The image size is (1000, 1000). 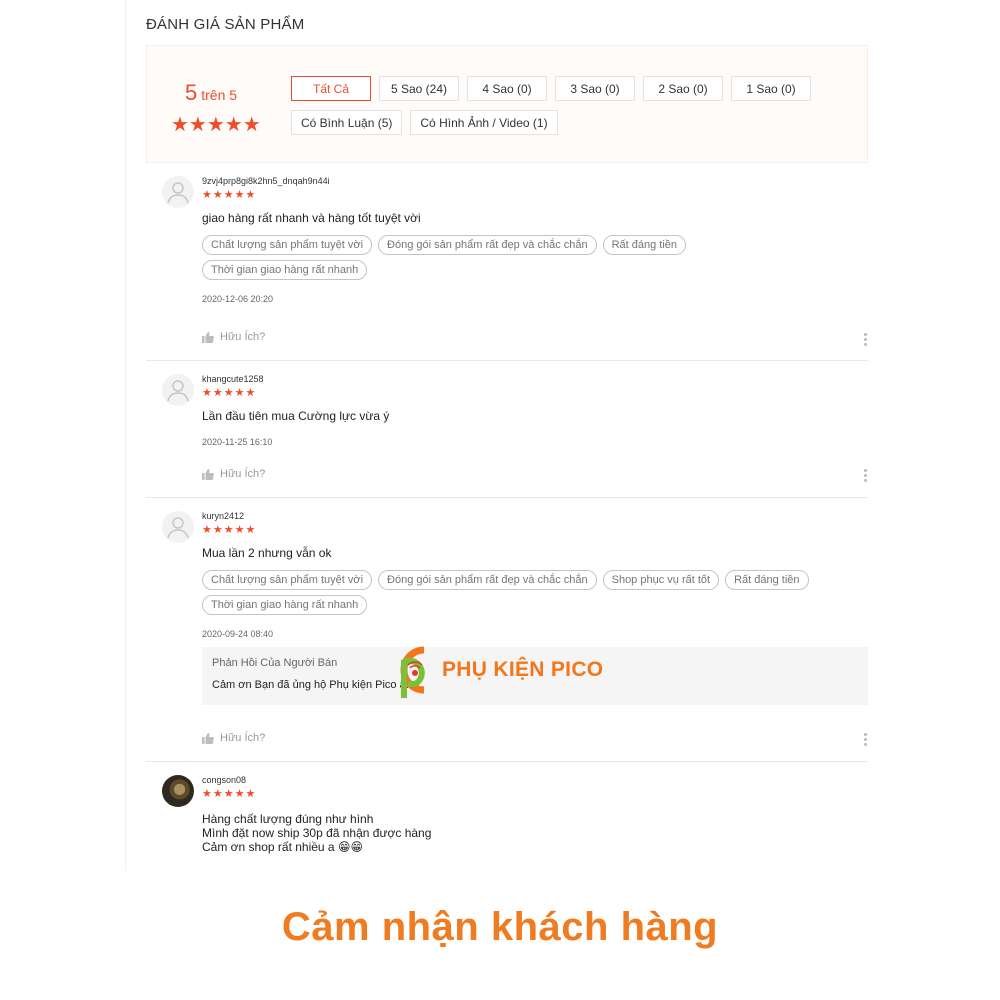 What do you see at coordinates (595, 88) in the screenshot?
I see `filter-3-star-button: 3 Sao (0)` at bounding box center [595, 88].